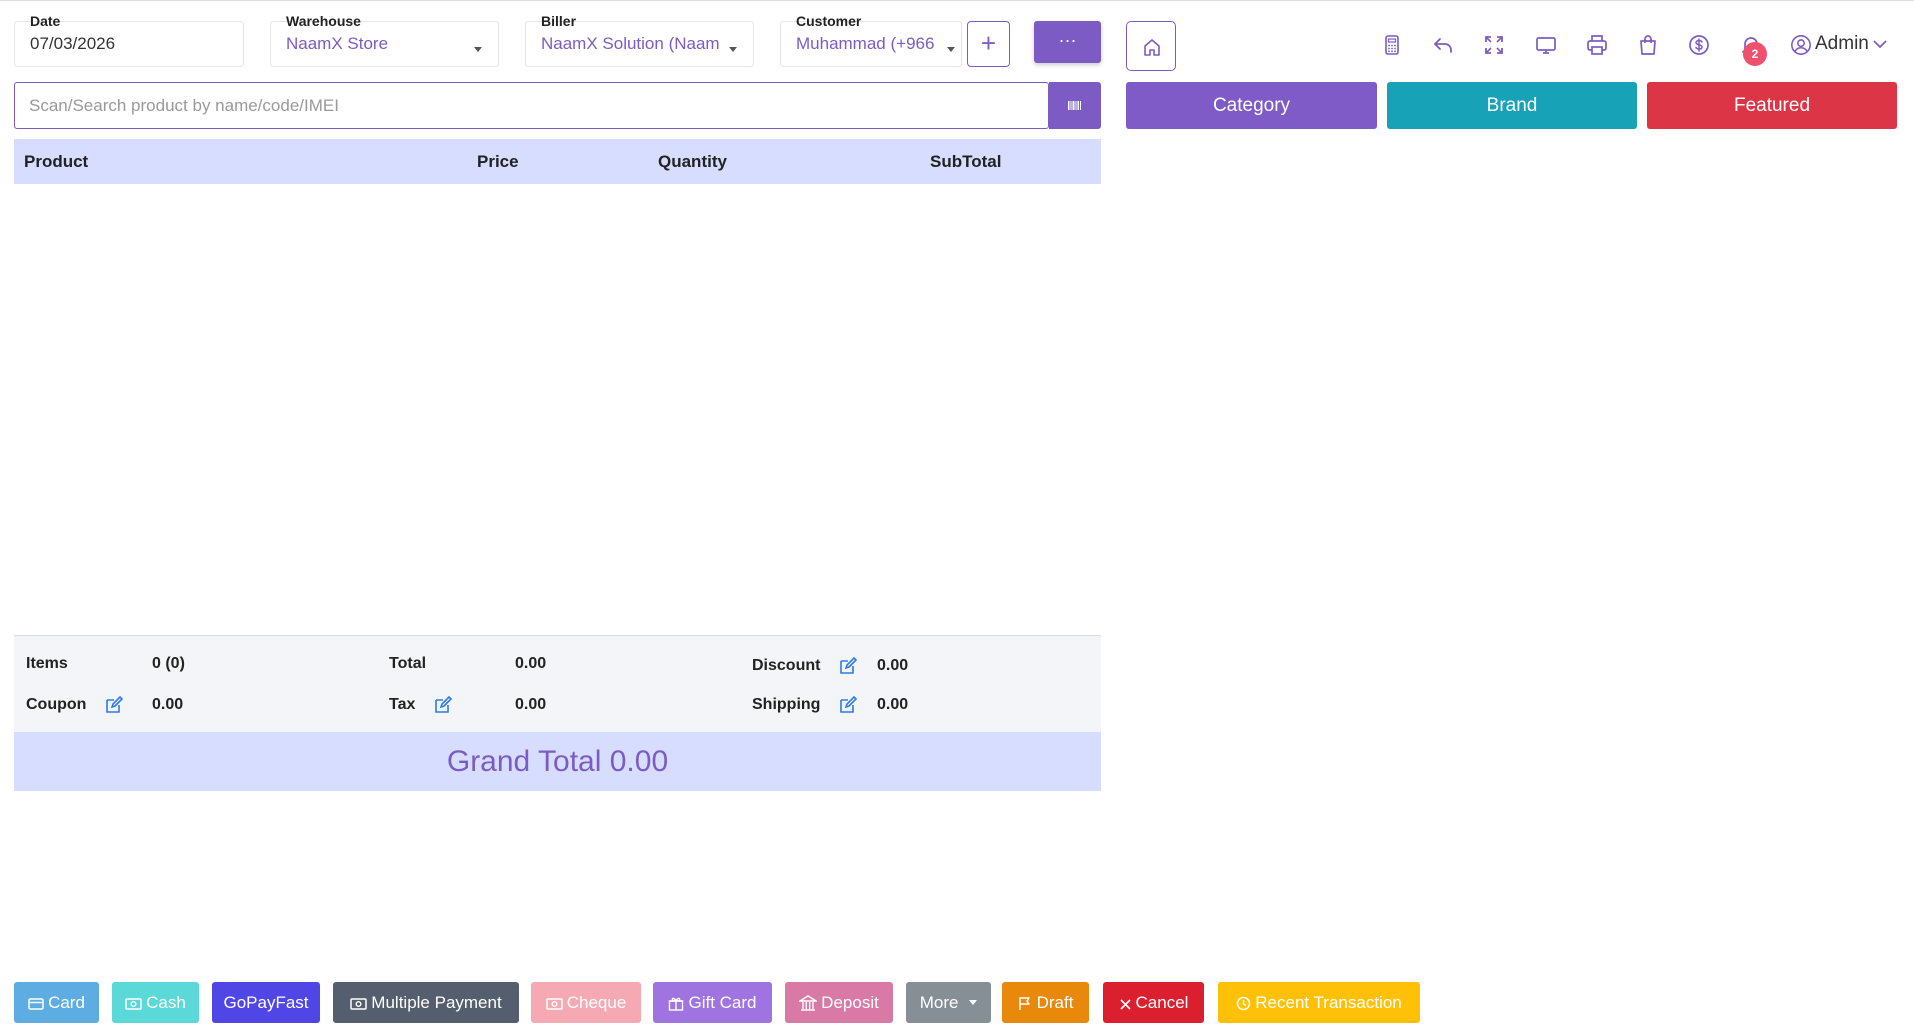 This screenshot has width=1914, height=1030. I want to click on recent-transaction-button: Recent Transaction, so click(1319, 1002).